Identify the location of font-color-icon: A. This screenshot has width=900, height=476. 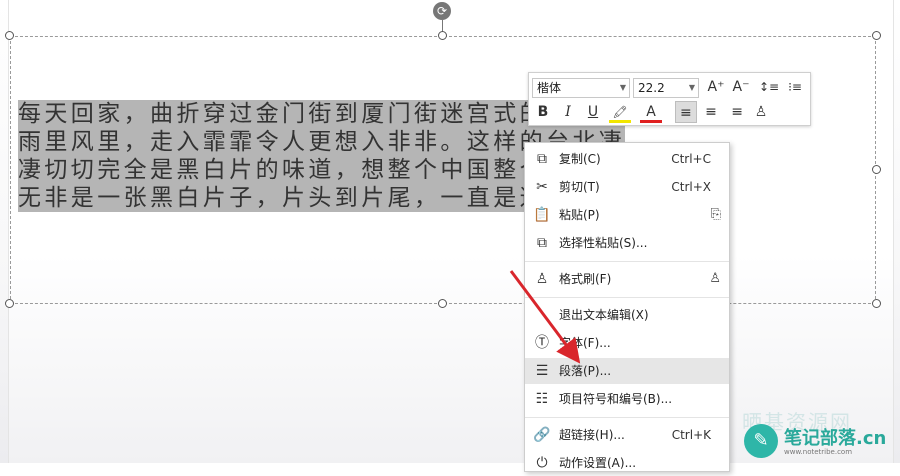
(651, 112).